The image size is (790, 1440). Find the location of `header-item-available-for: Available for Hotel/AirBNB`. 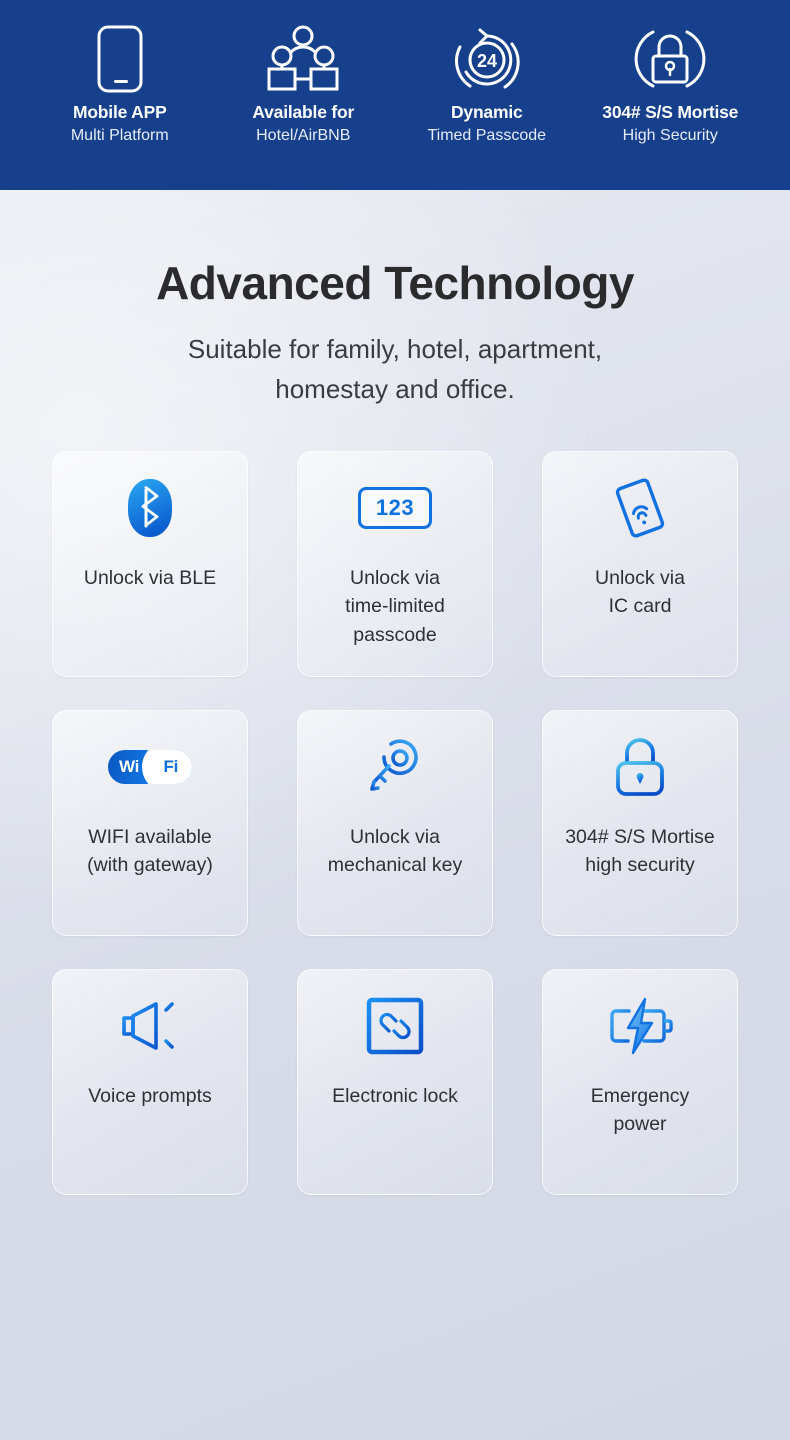

header-item-available-for: Available for Hotel/AirBNB is located at coordinates (304, 83).